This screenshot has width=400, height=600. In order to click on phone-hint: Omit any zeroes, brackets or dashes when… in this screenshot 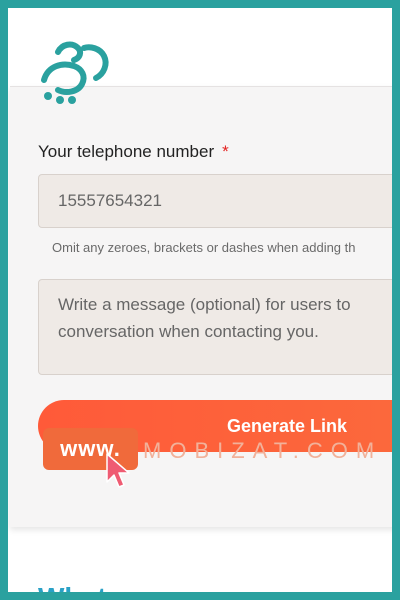, I will do `click(204, 247)`.